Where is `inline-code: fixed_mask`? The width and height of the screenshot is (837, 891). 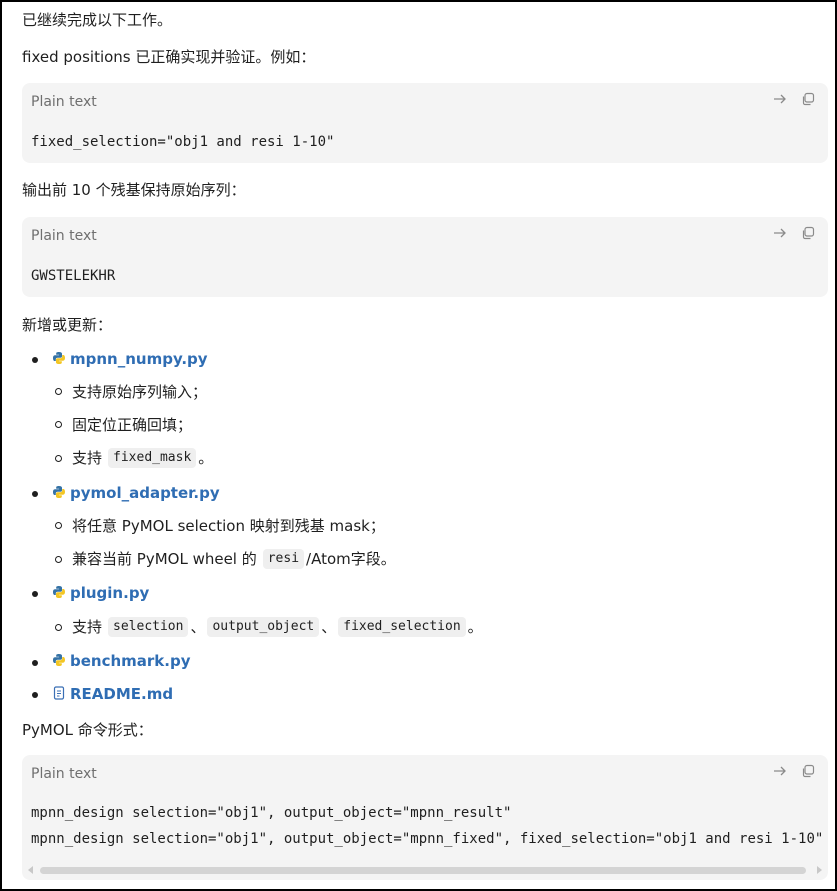 inline-code: fixed_mask is located at coordinates (152, 458).